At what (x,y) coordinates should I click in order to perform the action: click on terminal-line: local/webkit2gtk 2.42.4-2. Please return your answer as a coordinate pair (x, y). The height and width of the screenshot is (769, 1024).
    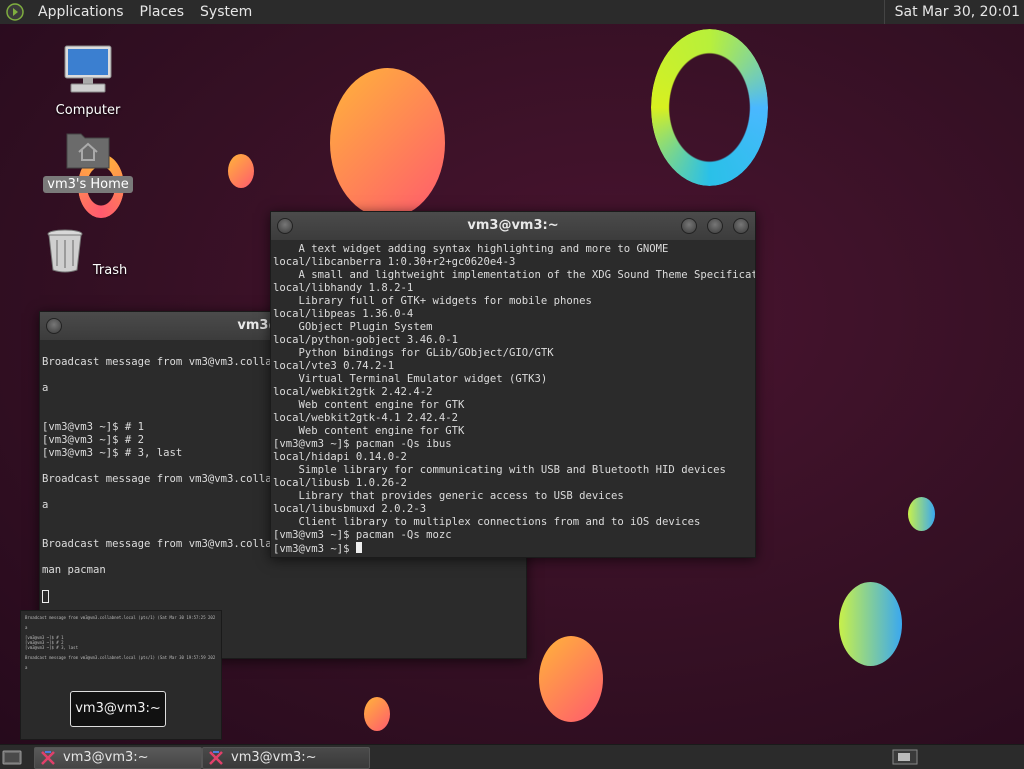
    Looking at the image, I should click on (353, 392).